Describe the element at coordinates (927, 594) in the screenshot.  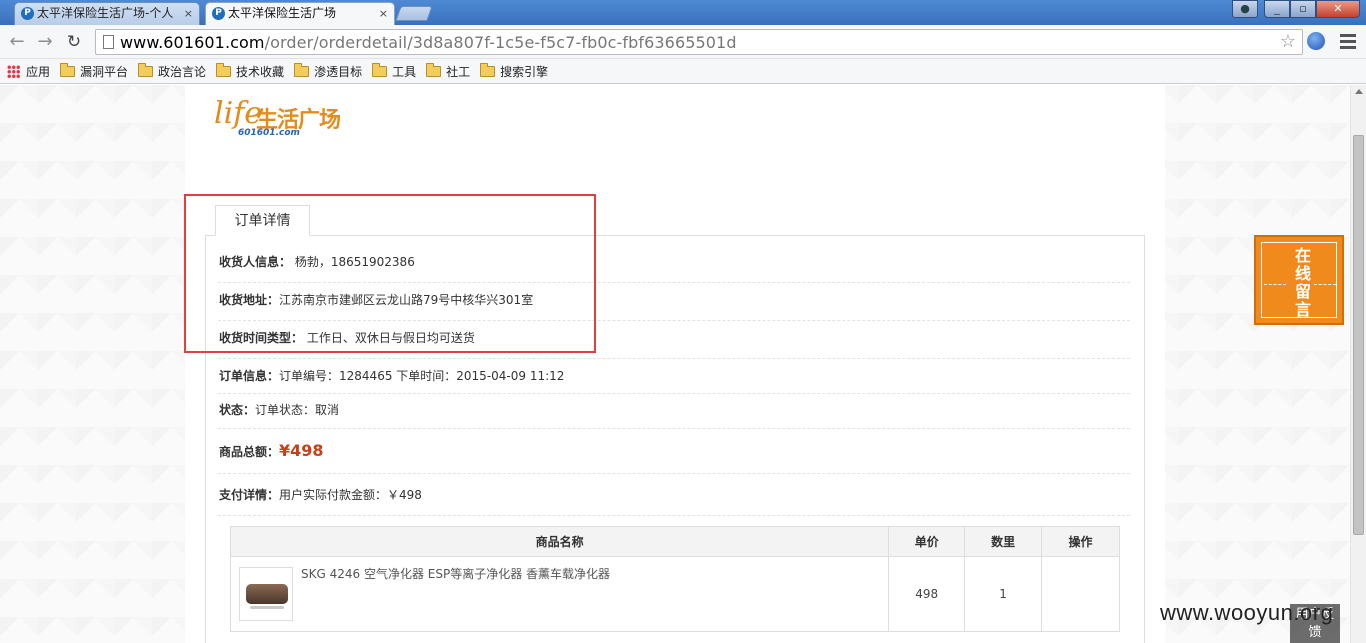
I see `unit-price: 498` at that location.